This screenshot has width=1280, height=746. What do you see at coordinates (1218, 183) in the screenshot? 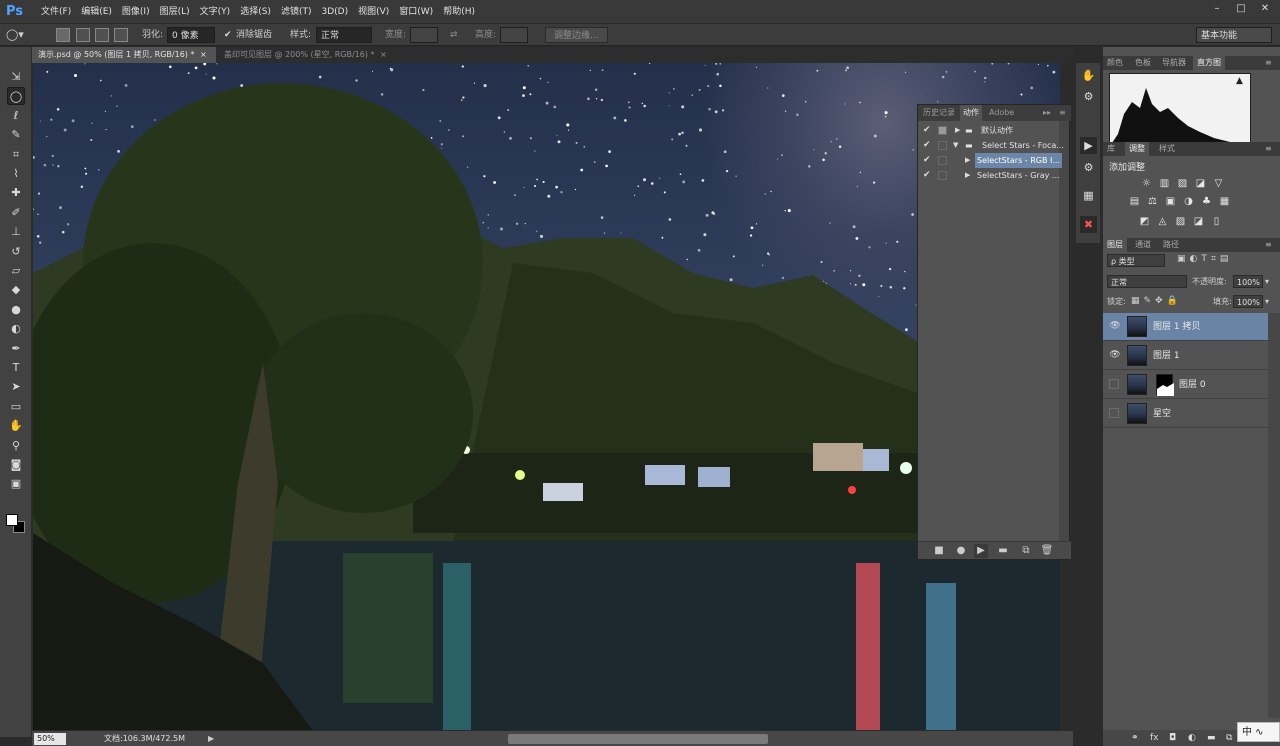
I see `adjustment-row1-4-icon: ▽` at bounding box center [1218, 183].